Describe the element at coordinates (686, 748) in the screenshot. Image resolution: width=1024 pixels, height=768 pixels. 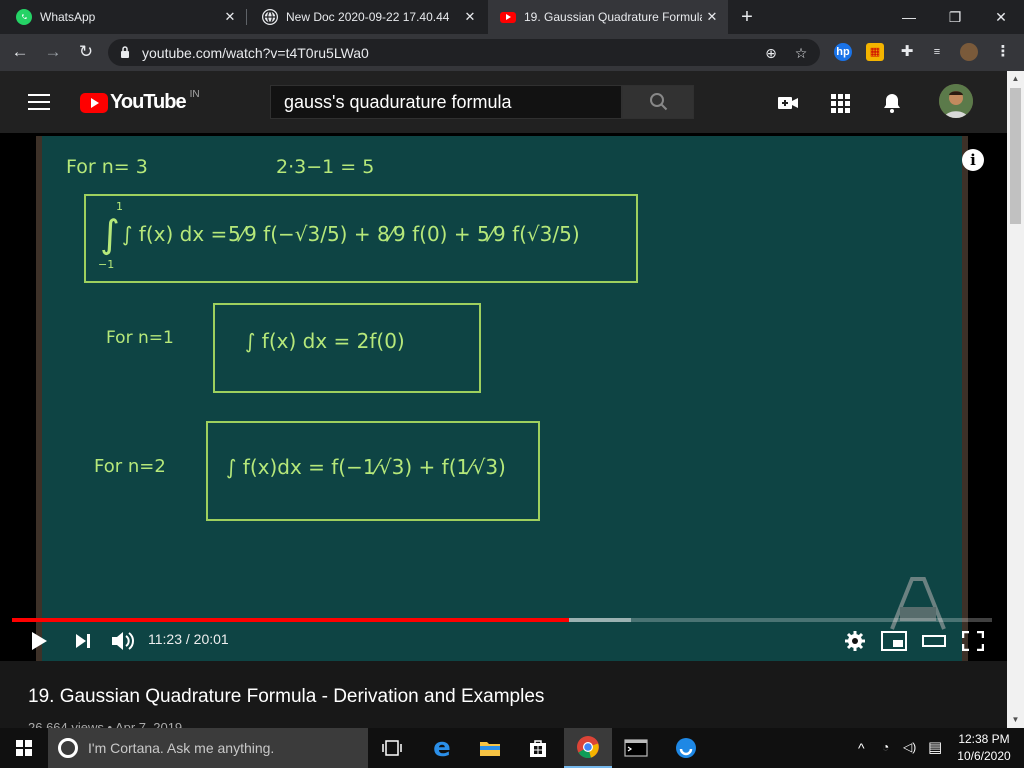
I see `app-blue-icon` at that location.